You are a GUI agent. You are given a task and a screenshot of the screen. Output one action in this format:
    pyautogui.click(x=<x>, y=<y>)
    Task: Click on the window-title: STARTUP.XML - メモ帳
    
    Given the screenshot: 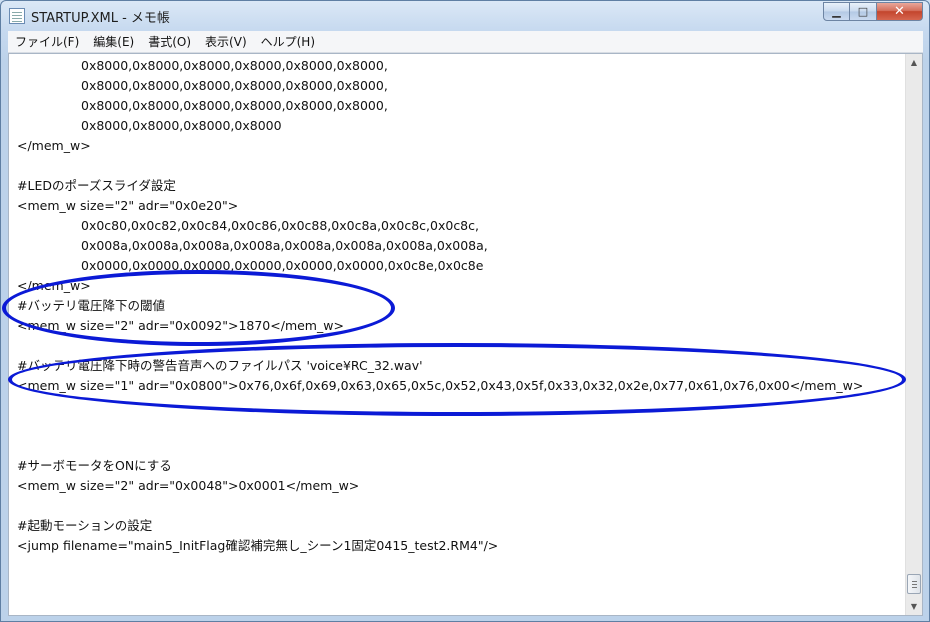 What is the action you would take?
    pyautogui.click(x=100, y=18)
    